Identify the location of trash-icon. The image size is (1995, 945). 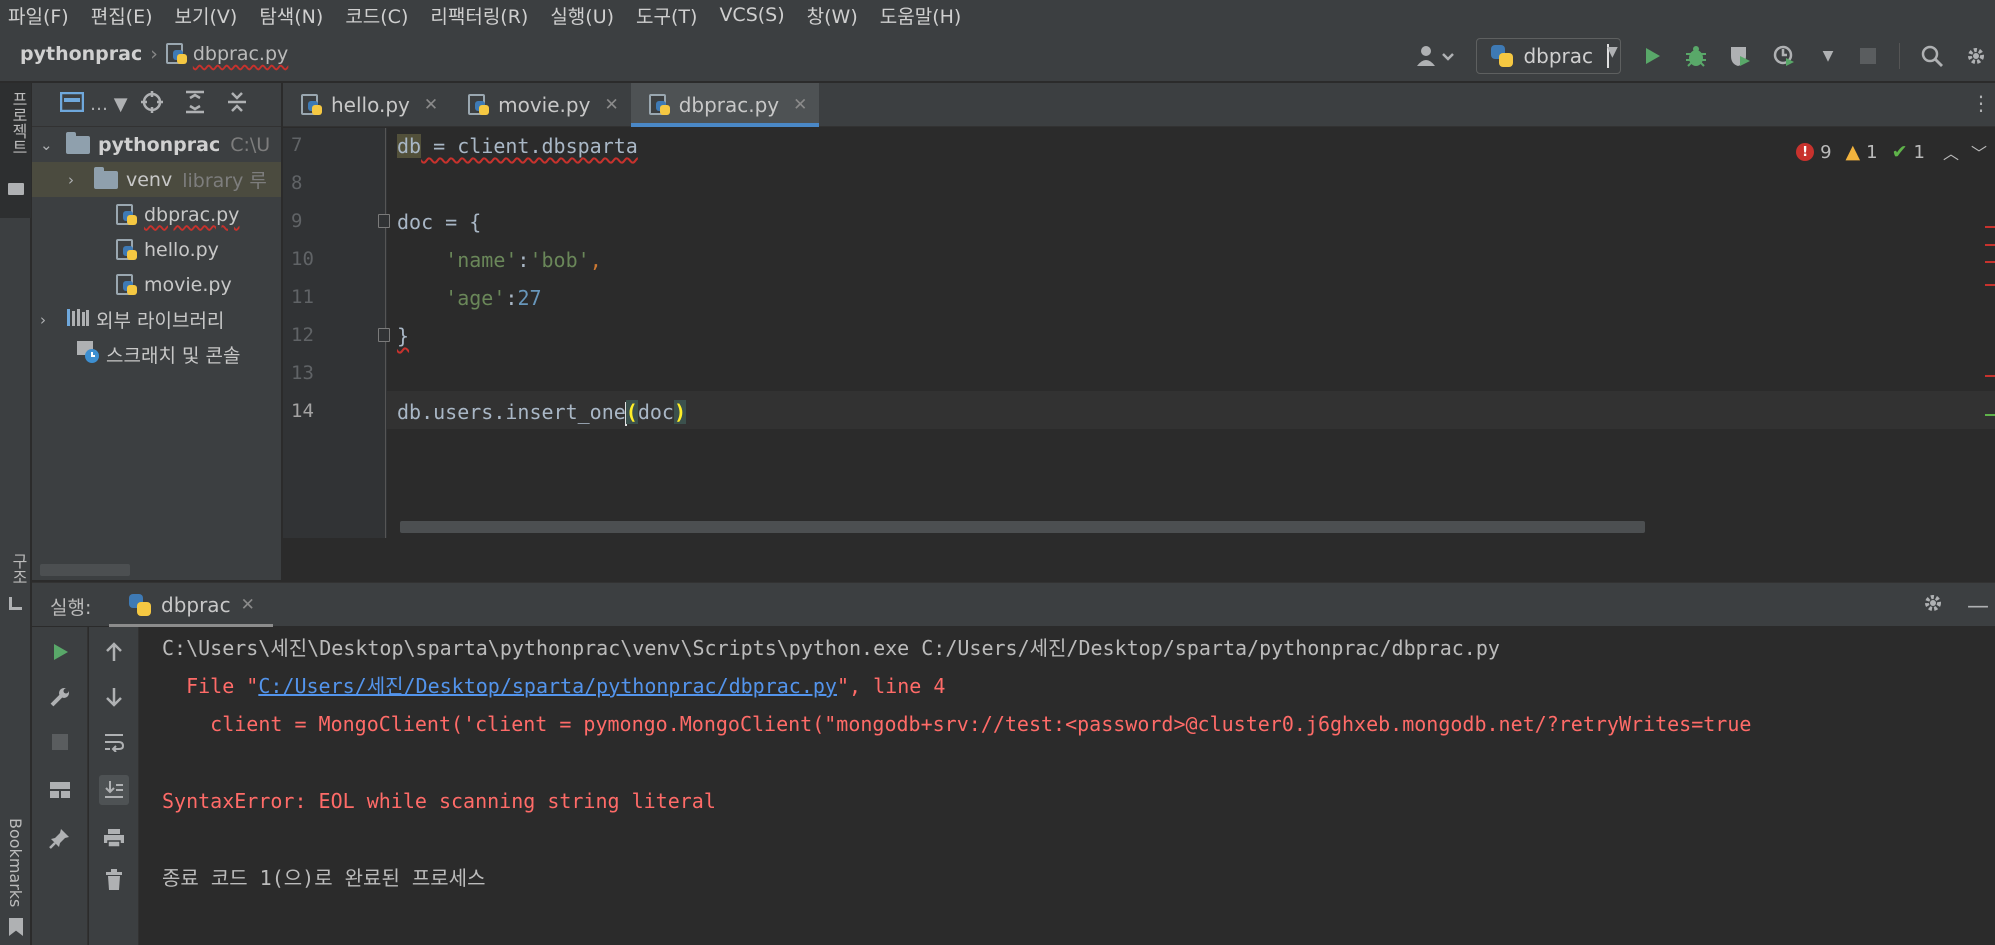
(114, 880).